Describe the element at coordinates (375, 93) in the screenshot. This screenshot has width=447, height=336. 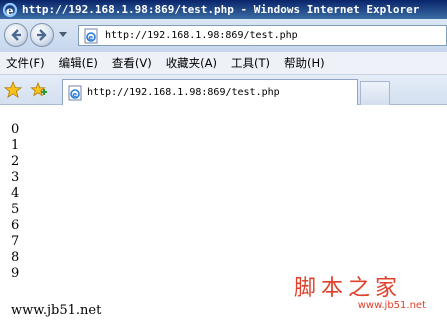
I see `new-tab-button` at that location.